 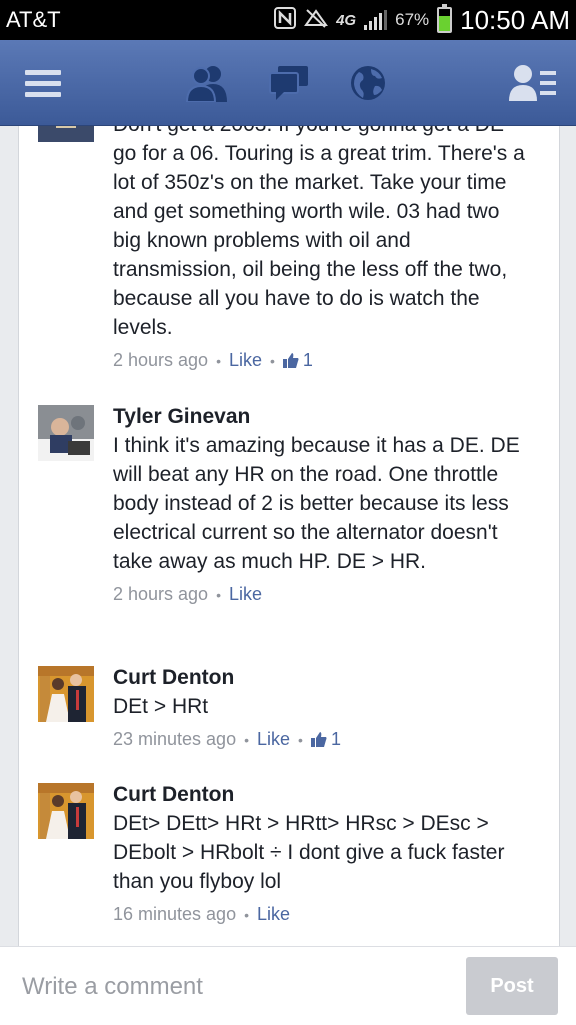 What do you see at coordinates (368, 83) in the screenshot?
I see `globe-icon` at bounding box center [368, 83].